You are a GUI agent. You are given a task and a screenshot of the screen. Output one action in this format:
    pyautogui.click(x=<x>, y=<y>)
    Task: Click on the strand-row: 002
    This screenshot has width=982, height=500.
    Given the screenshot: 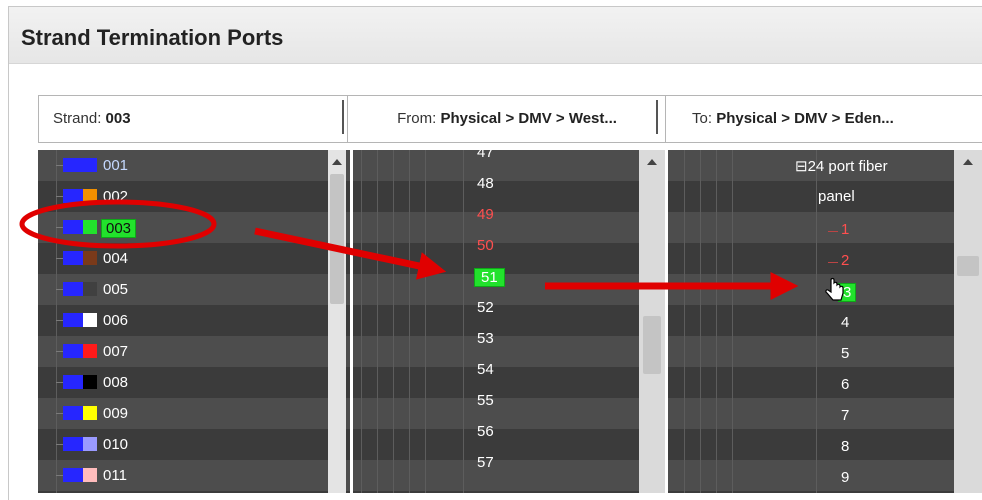 What is the action you would take?
    pyautogui.click(x=183, y=196)
    